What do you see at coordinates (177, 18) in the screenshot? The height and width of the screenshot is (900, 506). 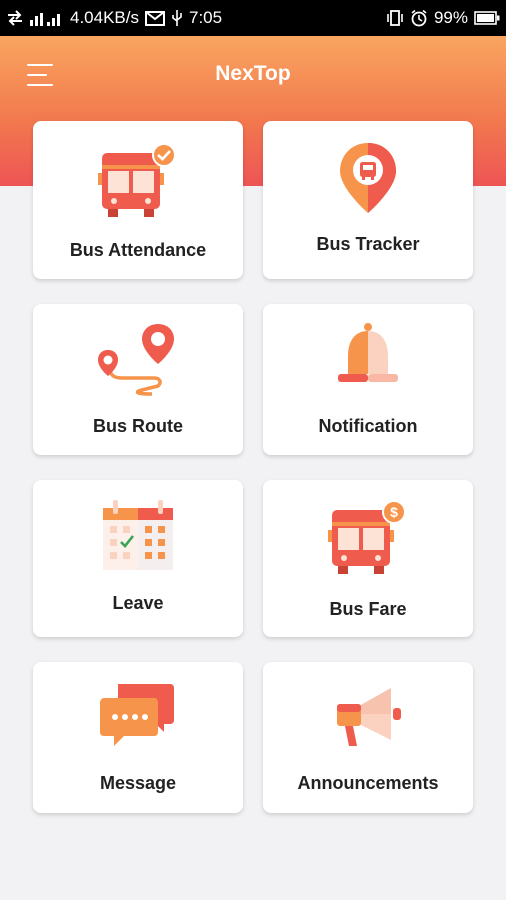 I see `usb-icon` at bounding box center [177, 18].